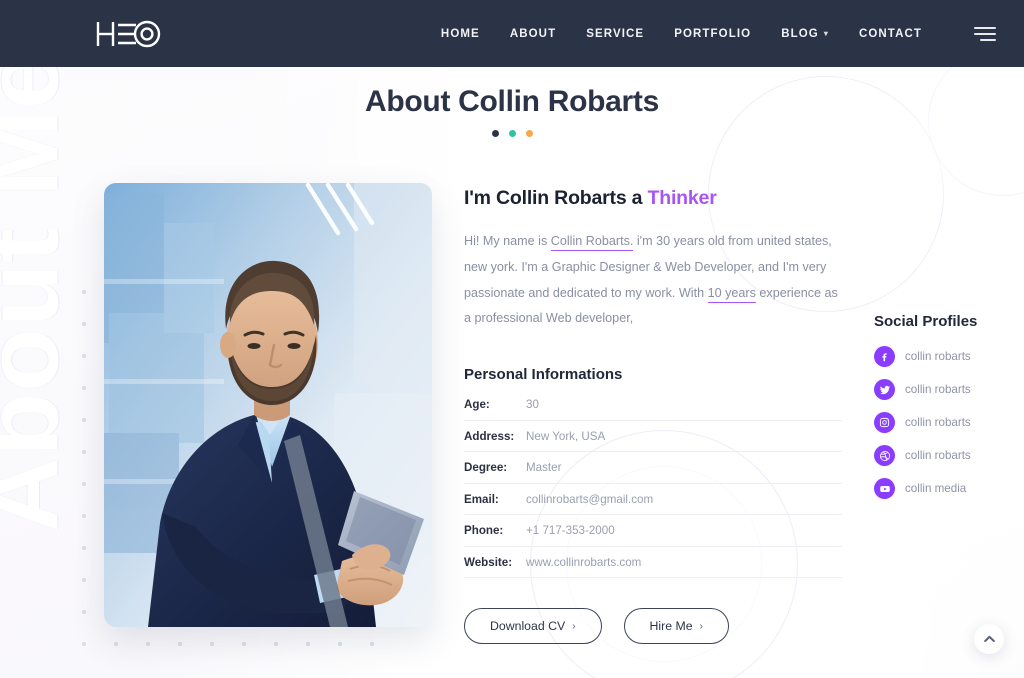 The width and height of the screenshot is (1024, 678). I want to click on nav-item-blog: BLOG ▾, so click(805, 34).